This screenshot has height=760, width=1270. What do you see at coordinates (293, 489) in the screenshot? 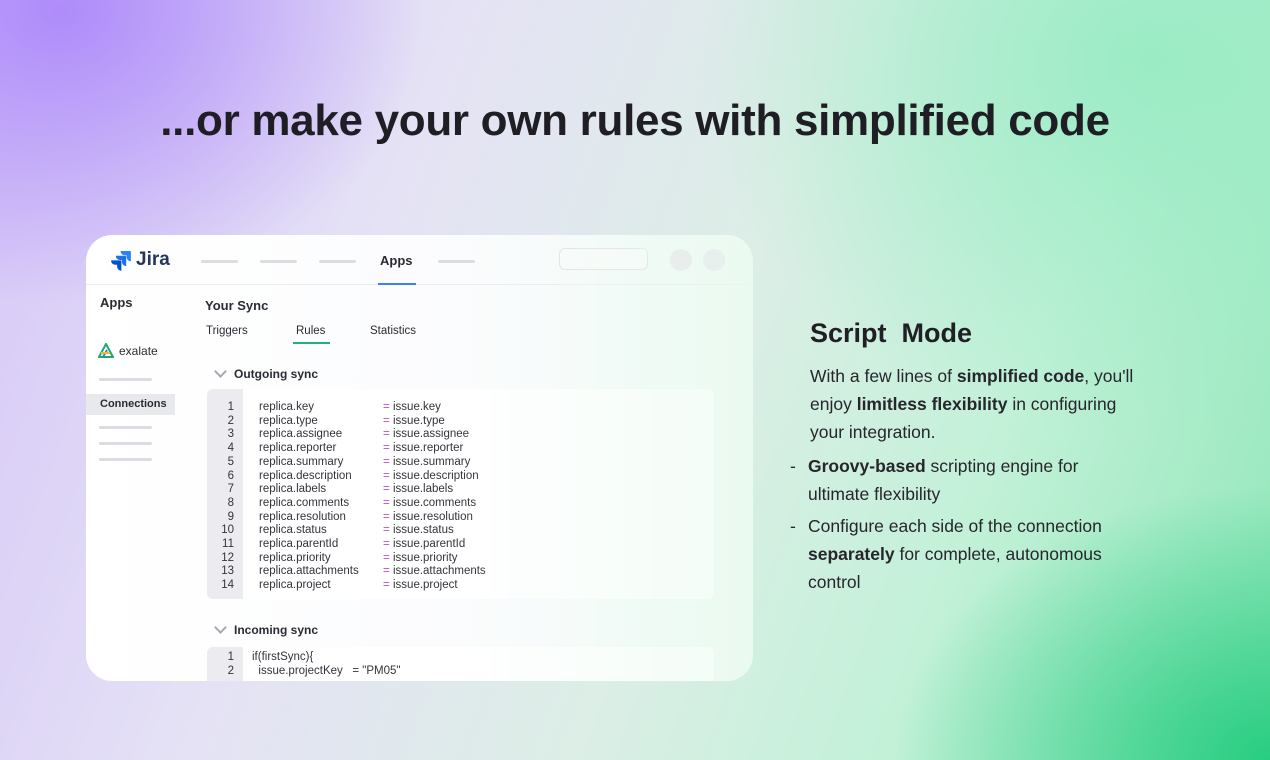
I see `code-lhs: replica.labels` at bounding box center [293, 489].